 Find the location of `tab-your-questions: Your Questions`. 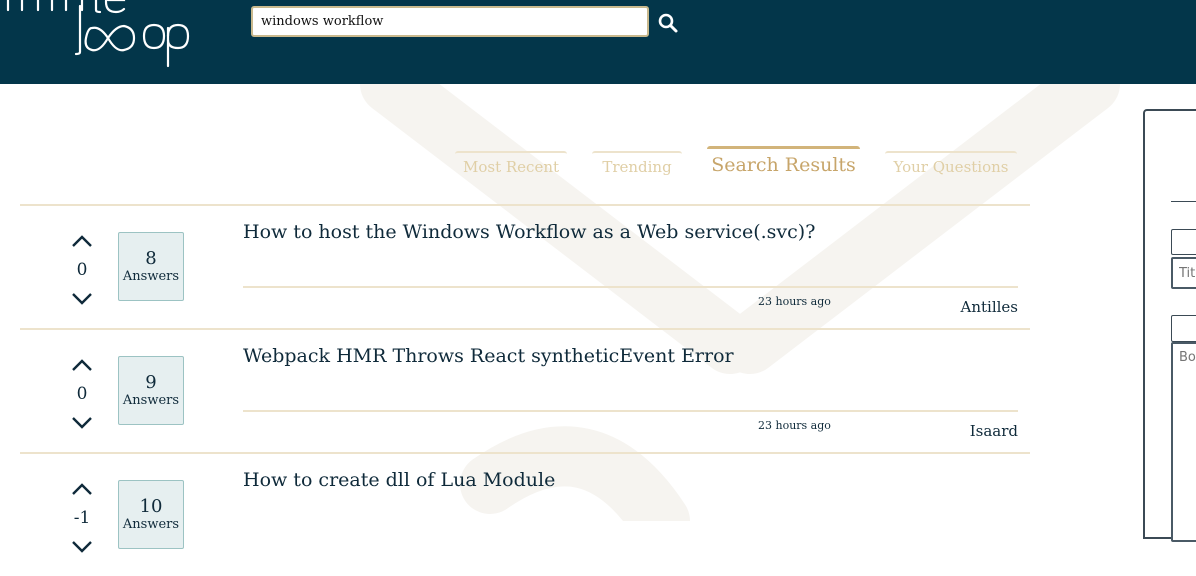

tab-your-questions: Your Questions is located at coordinates (951, 167).